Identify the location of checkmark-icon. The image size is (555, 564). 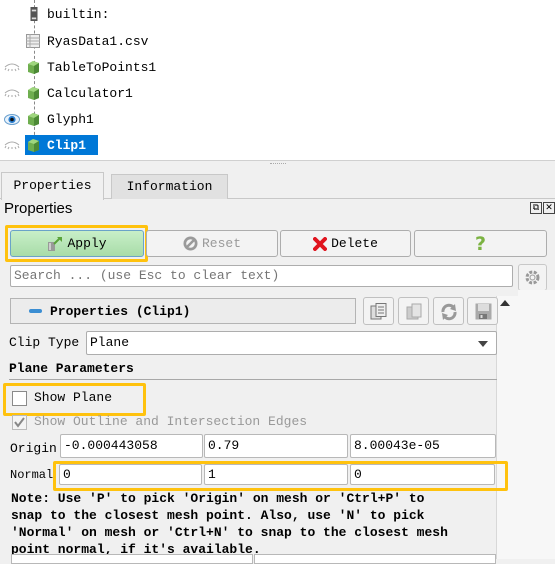
(19, 422).